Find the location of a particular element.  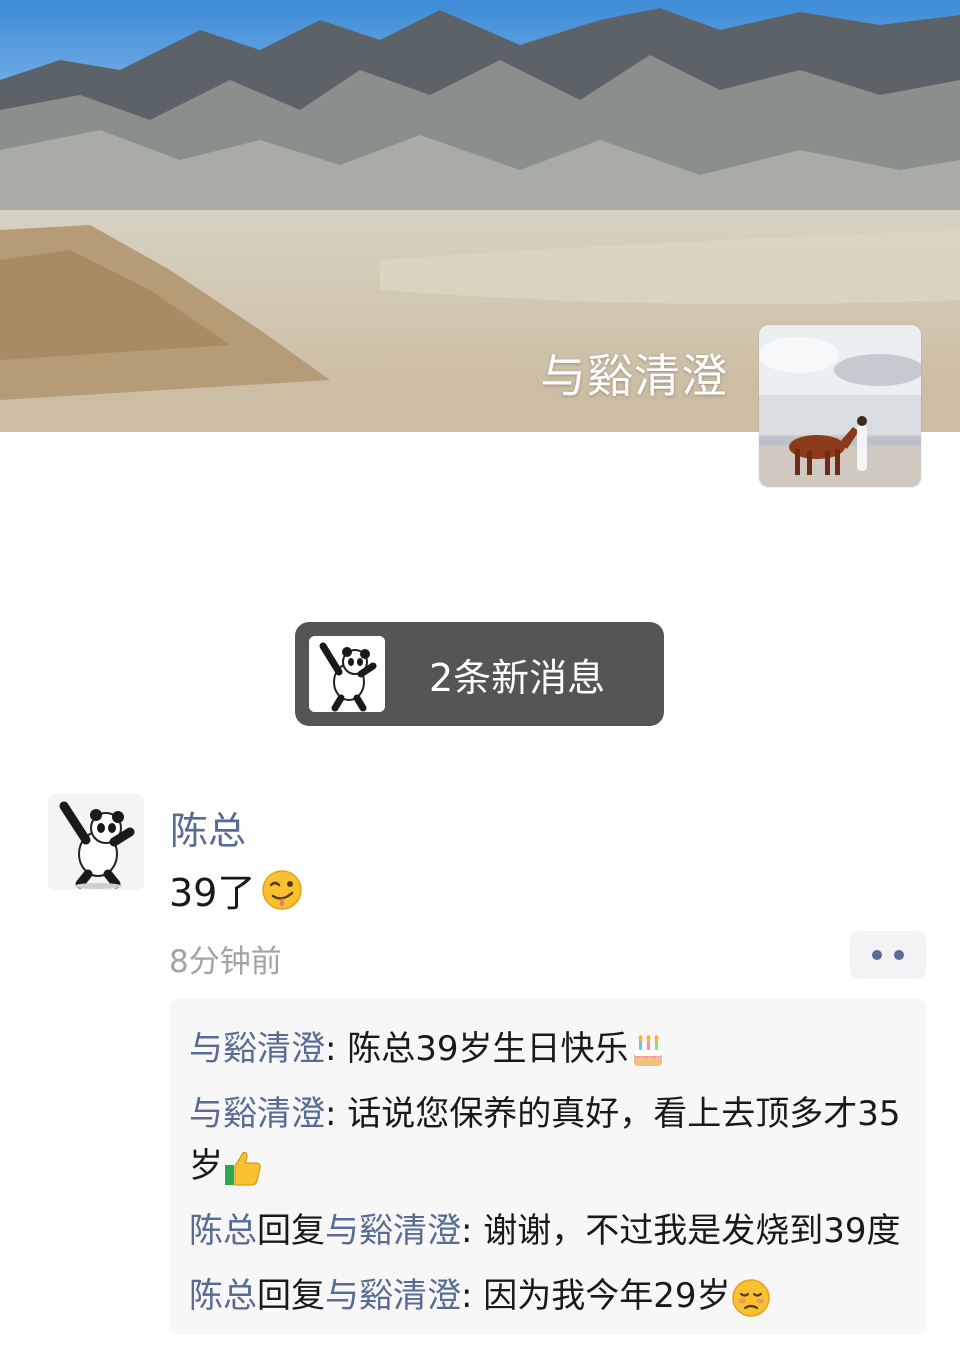

feverish-face-icon is located at coordinates (751, 1298).